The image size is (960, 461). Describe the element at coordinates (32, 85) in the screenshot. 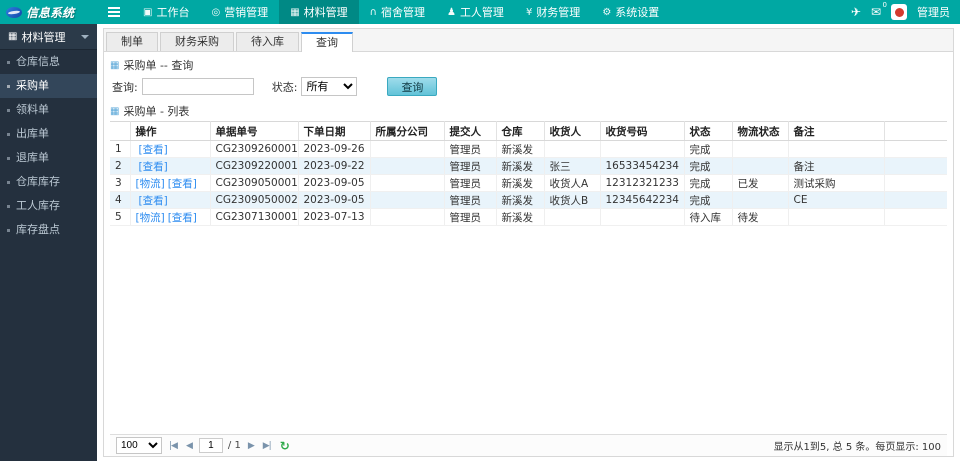

I see `sidebar-item-label: 采购单` at that location.